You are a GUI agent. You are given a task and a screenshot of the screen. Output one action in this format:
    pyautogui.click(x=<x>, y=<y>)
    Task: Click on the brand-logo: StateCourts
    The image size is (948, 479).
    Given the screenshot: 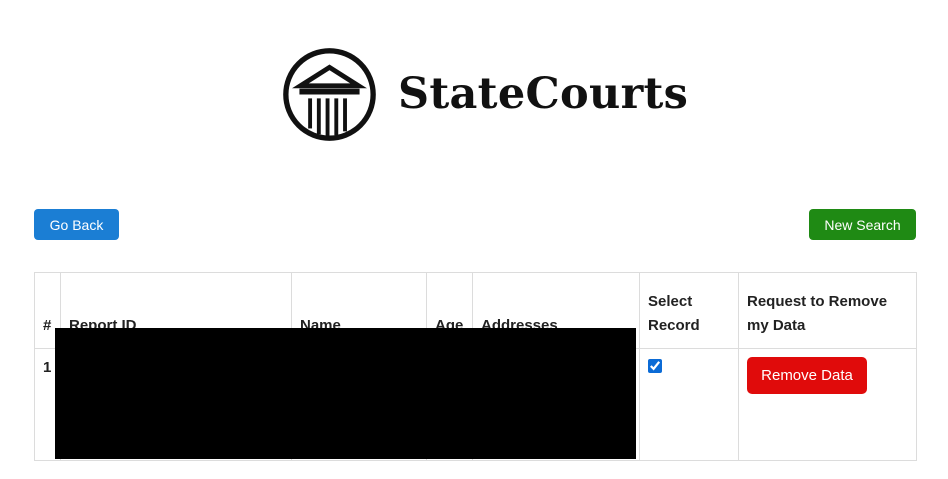 What is the action you would take?
    pyautogui.click(x=484, y=94)
    